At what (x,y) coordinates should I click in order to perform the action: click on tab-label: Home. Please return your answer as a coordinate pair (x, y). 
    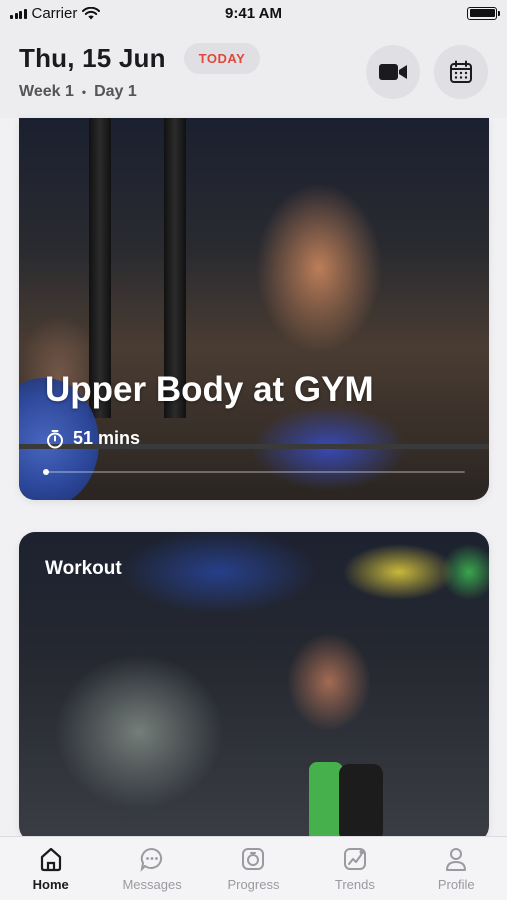
    Looking at the image, I should click on (50, 884).